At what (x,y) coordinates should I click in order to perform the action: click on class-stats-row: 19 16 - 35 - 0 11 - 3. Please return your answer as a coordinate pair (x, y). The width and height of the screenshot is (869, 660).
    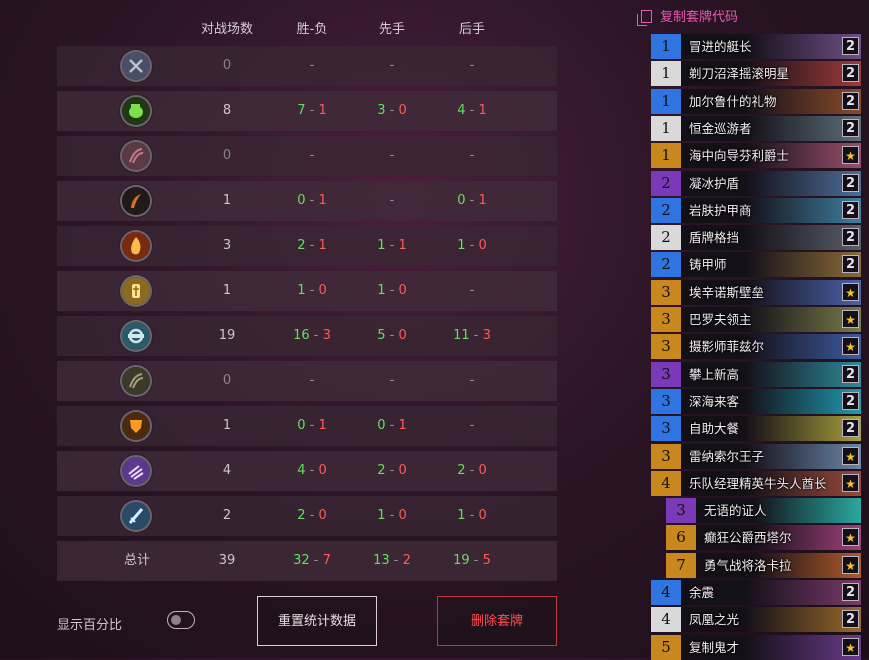
    Looking at the image, I should click on (307, 336).